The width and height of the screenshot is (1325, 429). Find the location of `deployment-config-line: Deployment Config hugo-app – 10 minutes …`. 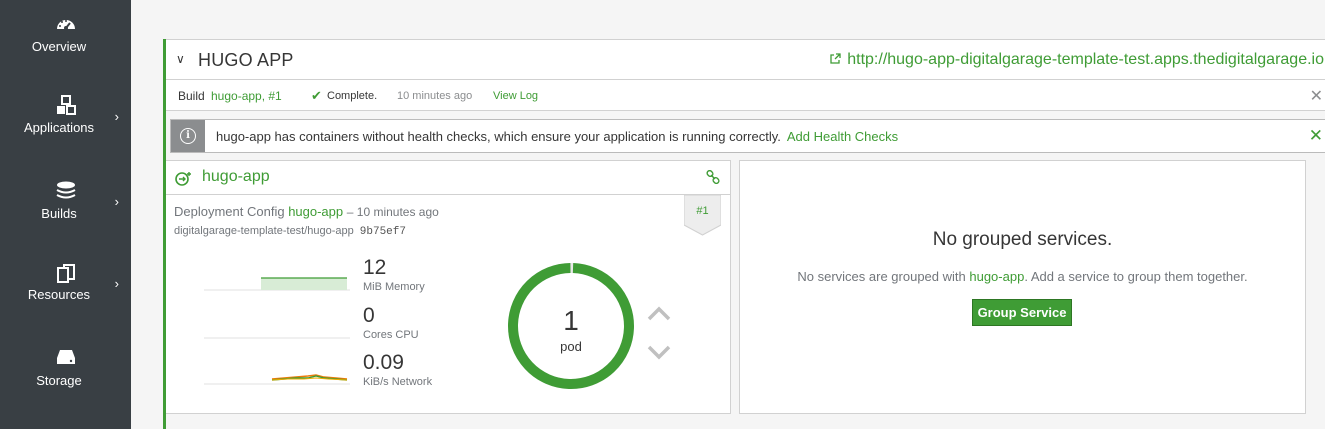

deployment-config-line: Deployment Config hugo-app – 10 minutes … is located at coordinates (306, 211).